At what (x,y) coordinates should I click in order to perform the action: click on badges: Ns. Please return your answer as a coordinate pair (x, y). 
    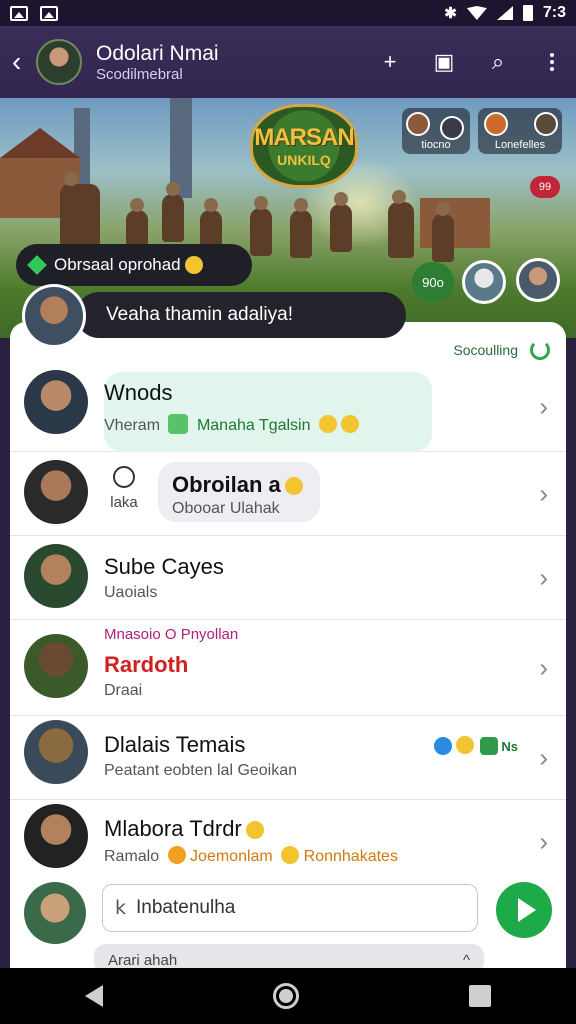
    Looking at the image, I should click on (475, 745).